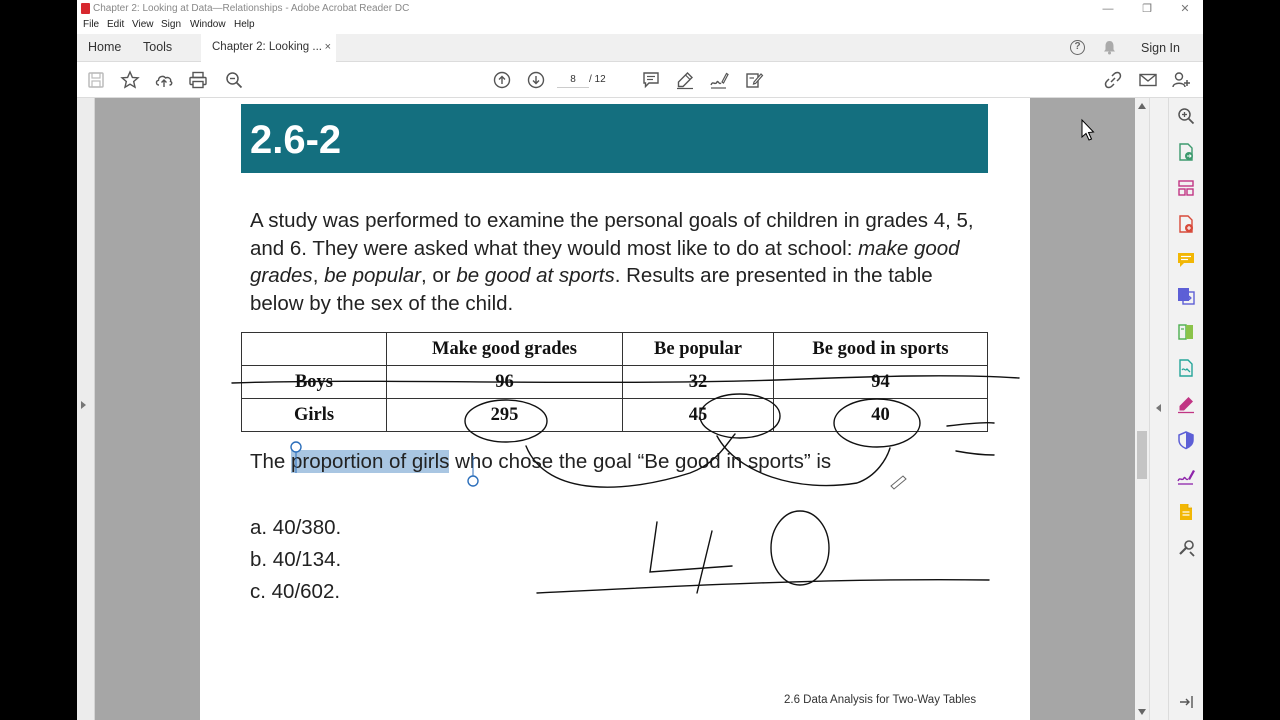 Image resolution: width=1280 pixels, height=720 pixels. What do you see at coordinates (504, 415) in the screenshot?
I see `table-cell: 295` at bounding box center [504, 415].